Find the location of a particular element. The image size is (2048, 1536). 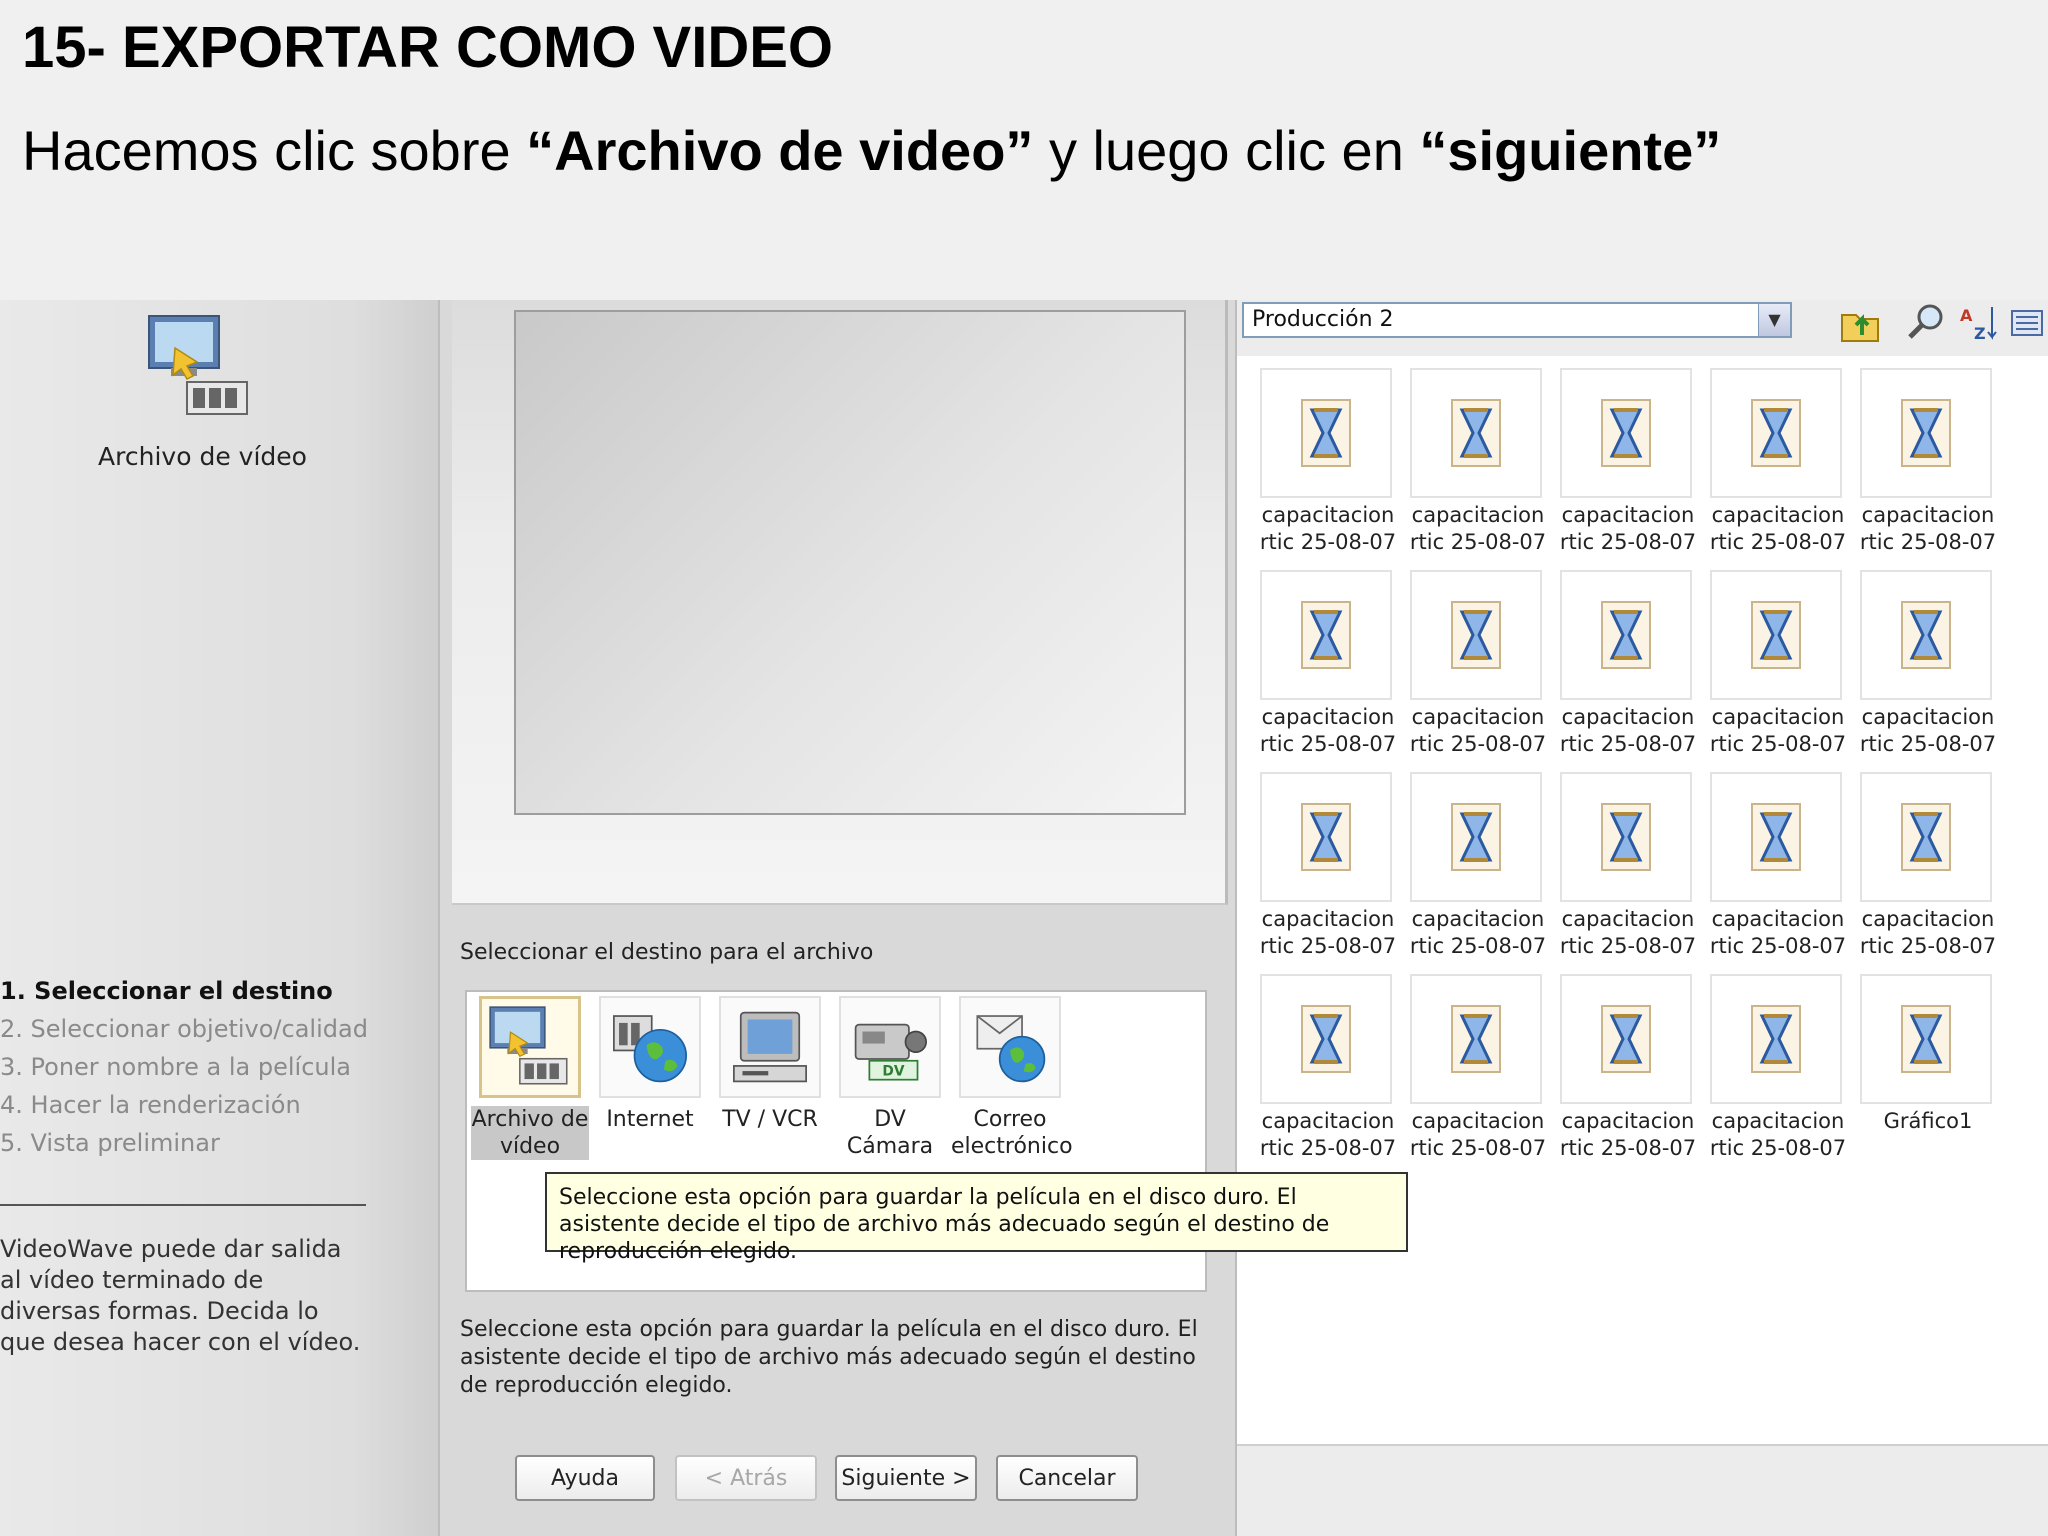

destination-tv-vcr: TV / VCR is located at coordinates (770, 1062).